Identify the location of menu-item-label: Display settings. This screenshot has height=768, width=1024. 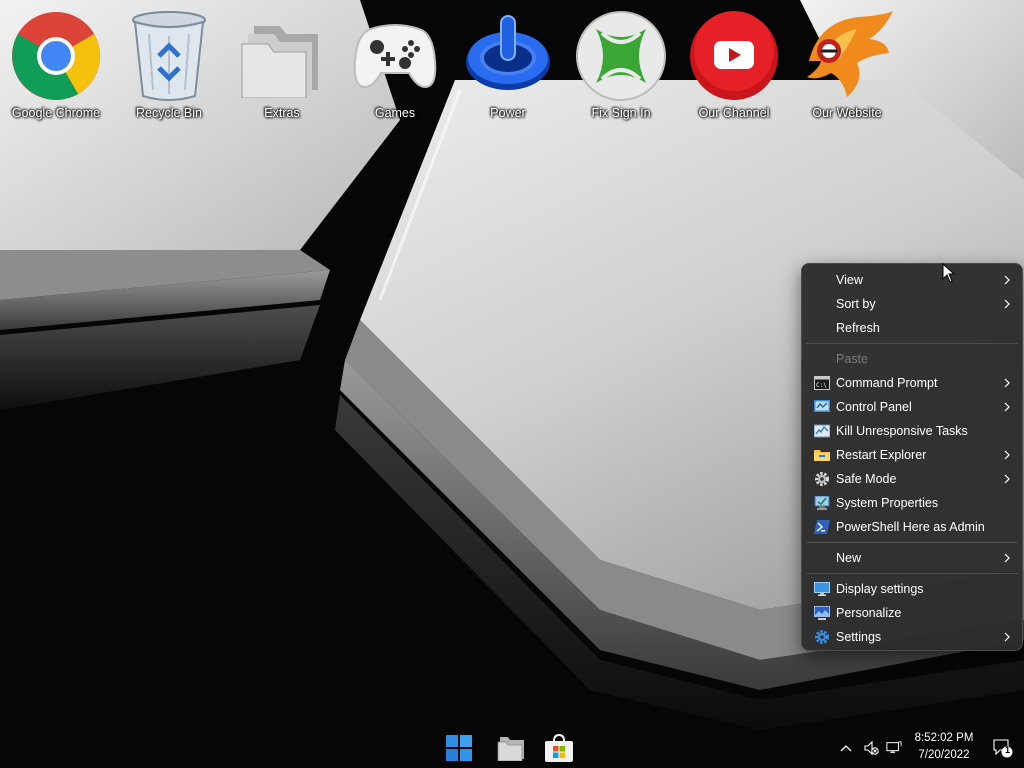
(880, 589).